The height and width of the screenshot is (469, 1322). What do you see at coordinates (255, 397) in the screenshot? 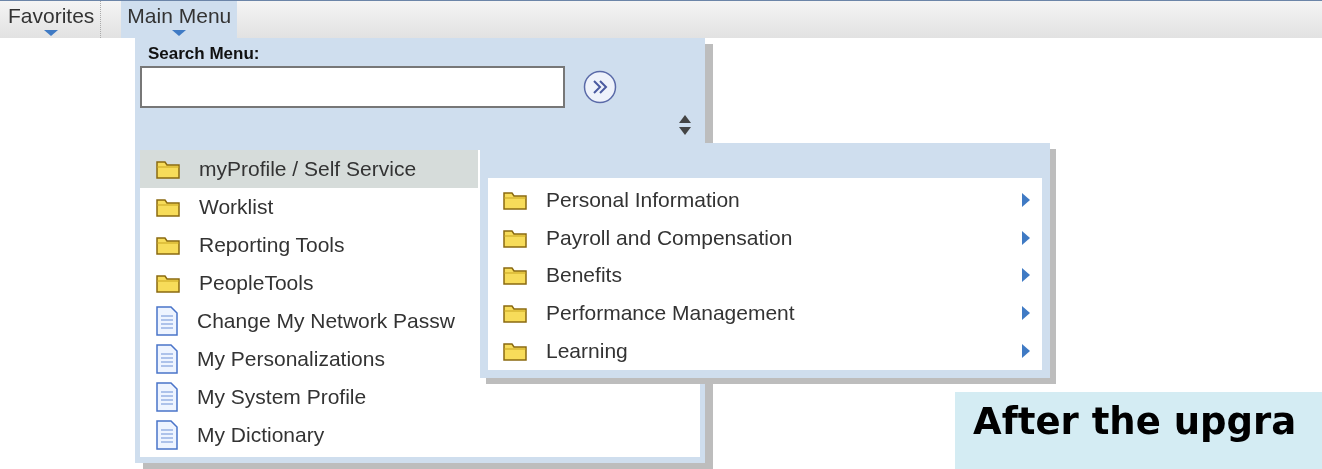
I see `menu-item: My System Profile` at bounding box center [255, 397].